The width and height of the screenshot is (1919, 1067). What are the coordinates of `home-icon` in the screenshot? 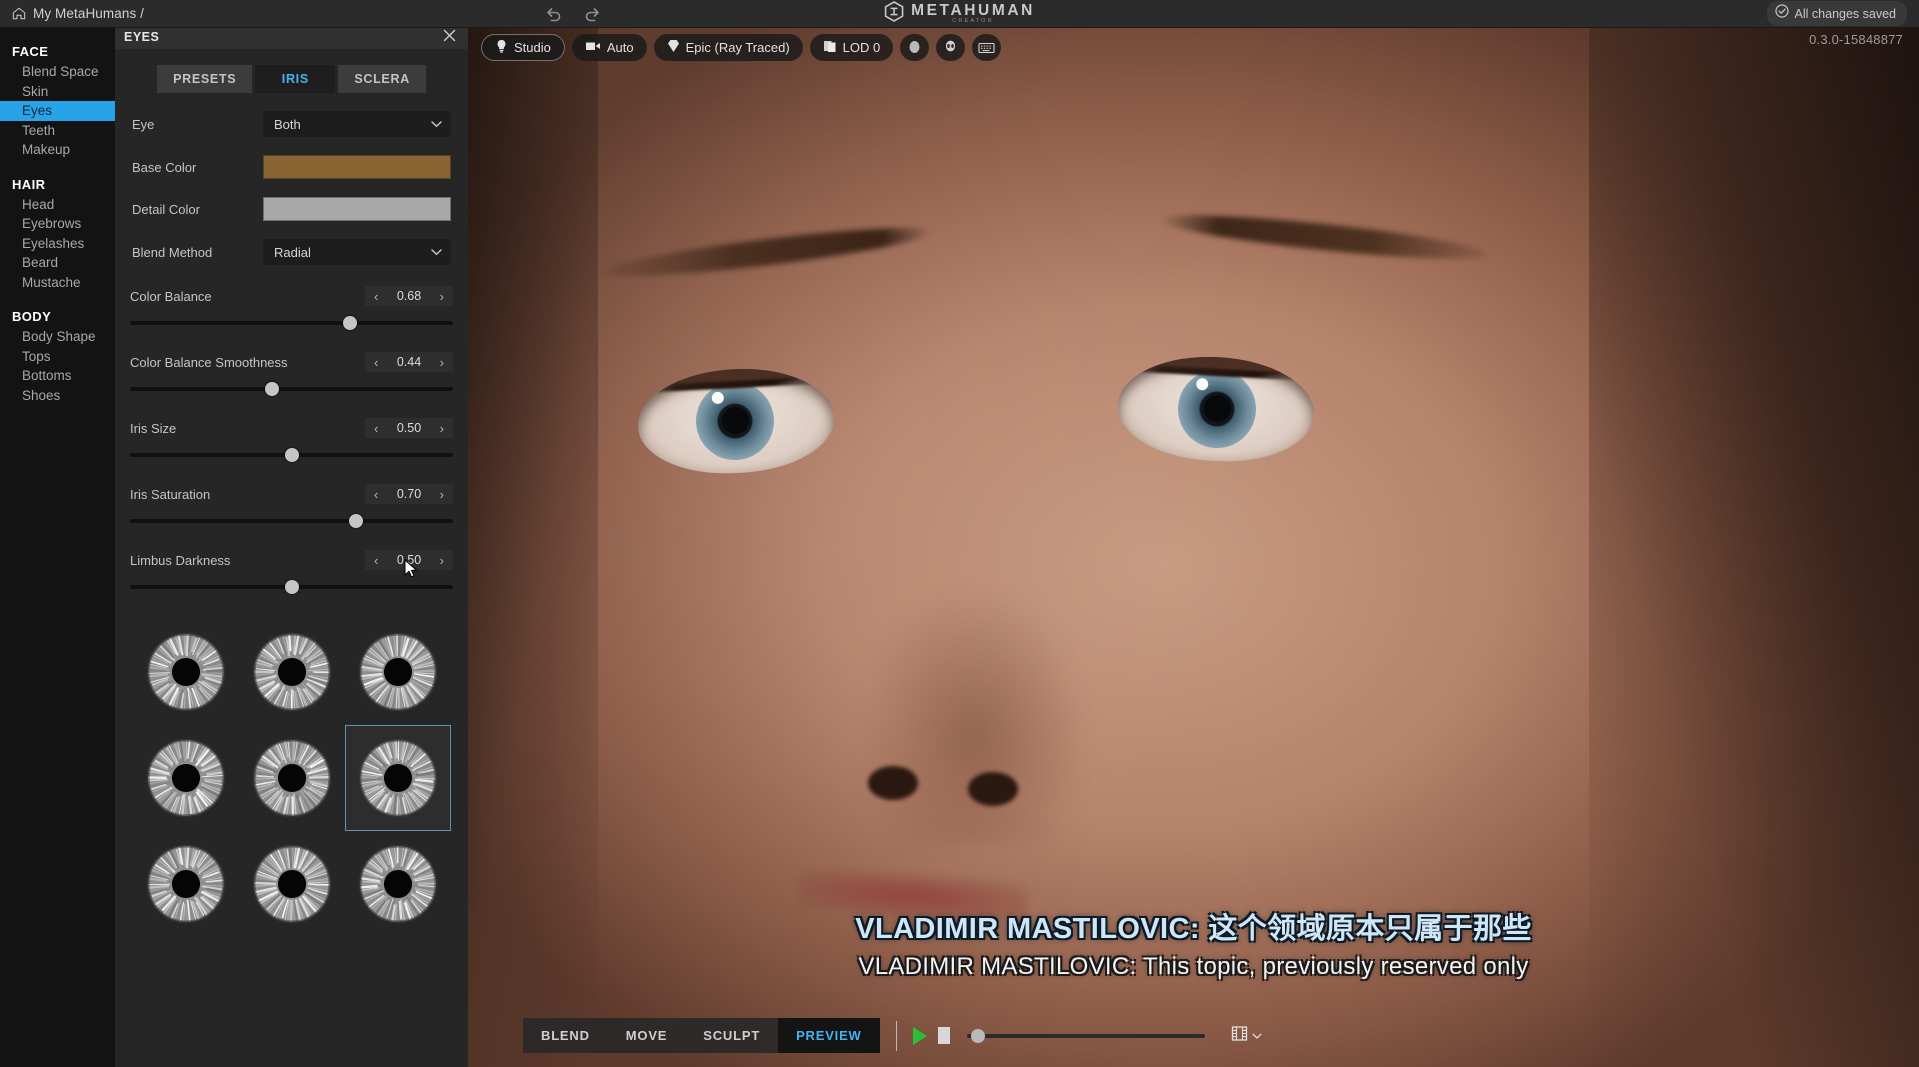 It's located at (19, 13).